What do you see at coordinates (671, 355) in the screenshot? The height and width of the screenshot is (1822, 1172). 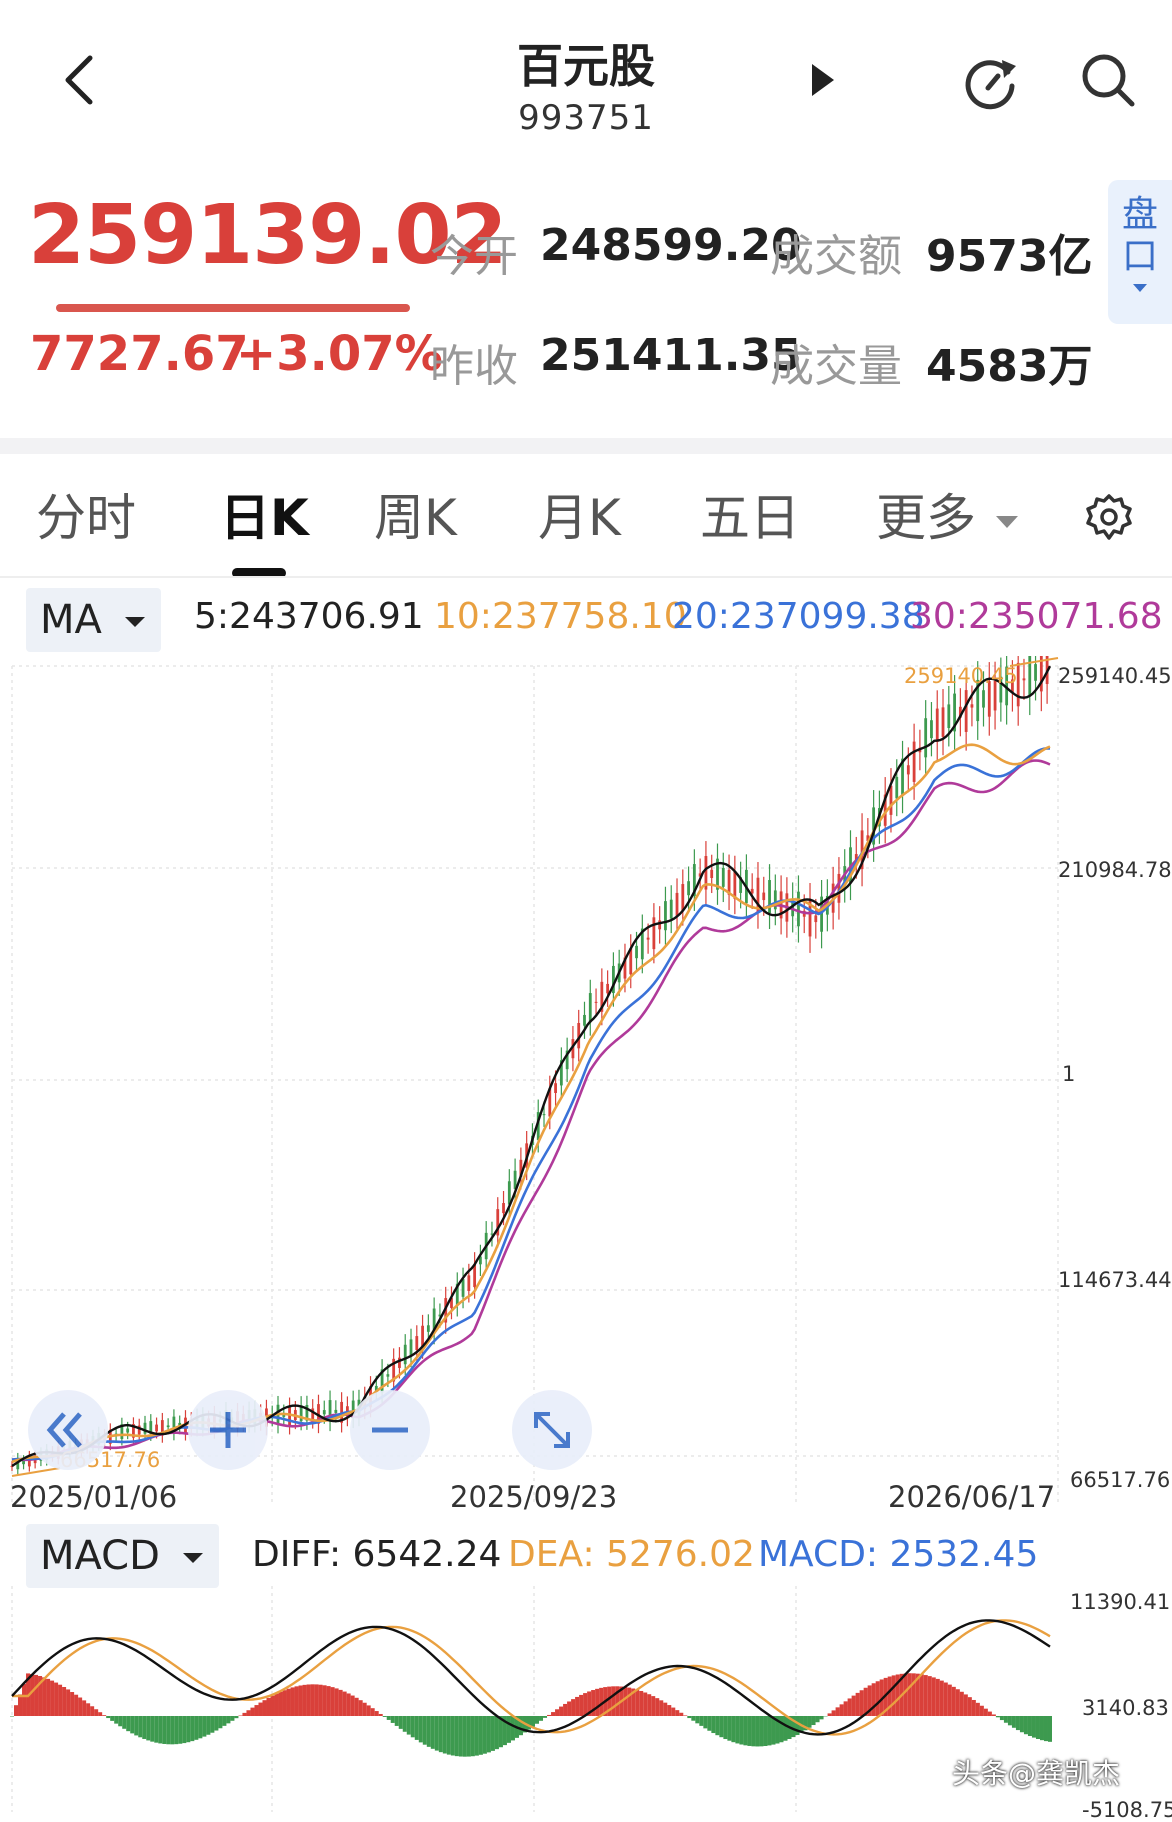 I see `prev-close-value: 251411.35` at bounding box center [671, 355].